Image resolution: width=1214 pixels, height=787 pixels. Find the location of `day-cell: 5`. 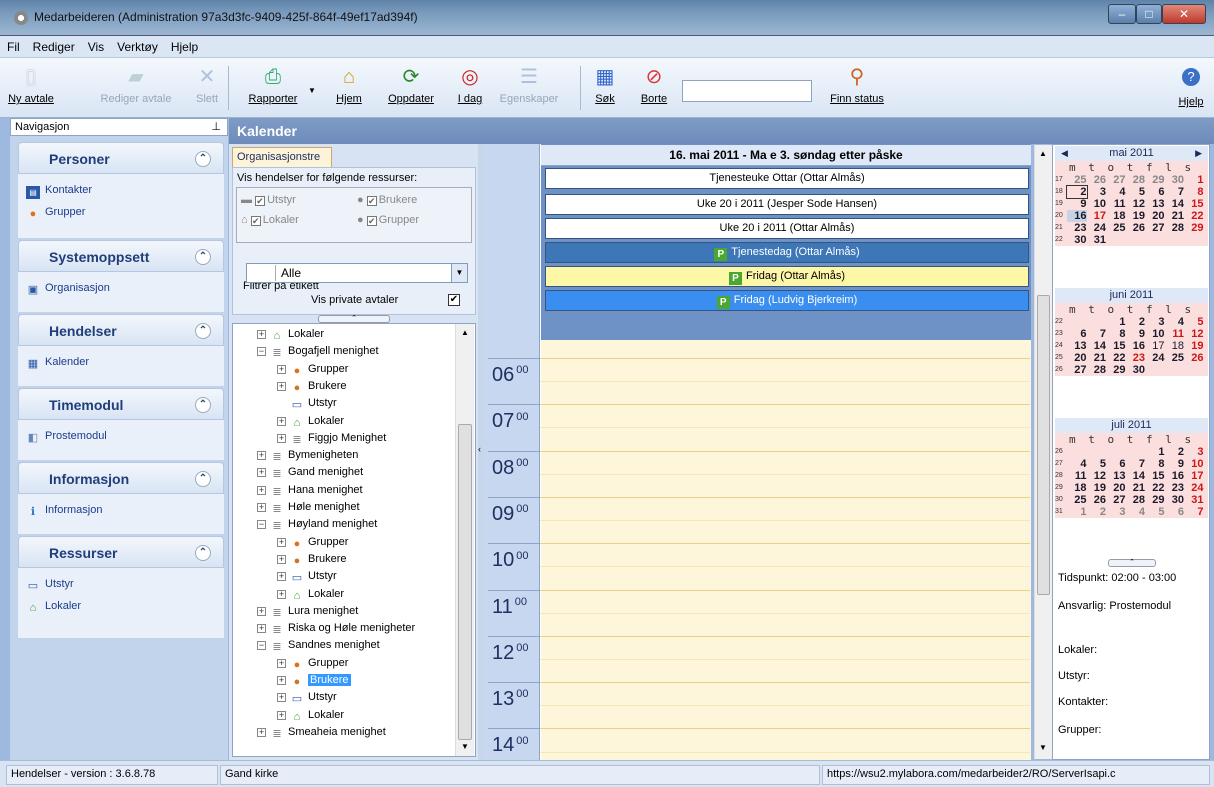

day-cell: 5 is located at coordinates (1193, 322).